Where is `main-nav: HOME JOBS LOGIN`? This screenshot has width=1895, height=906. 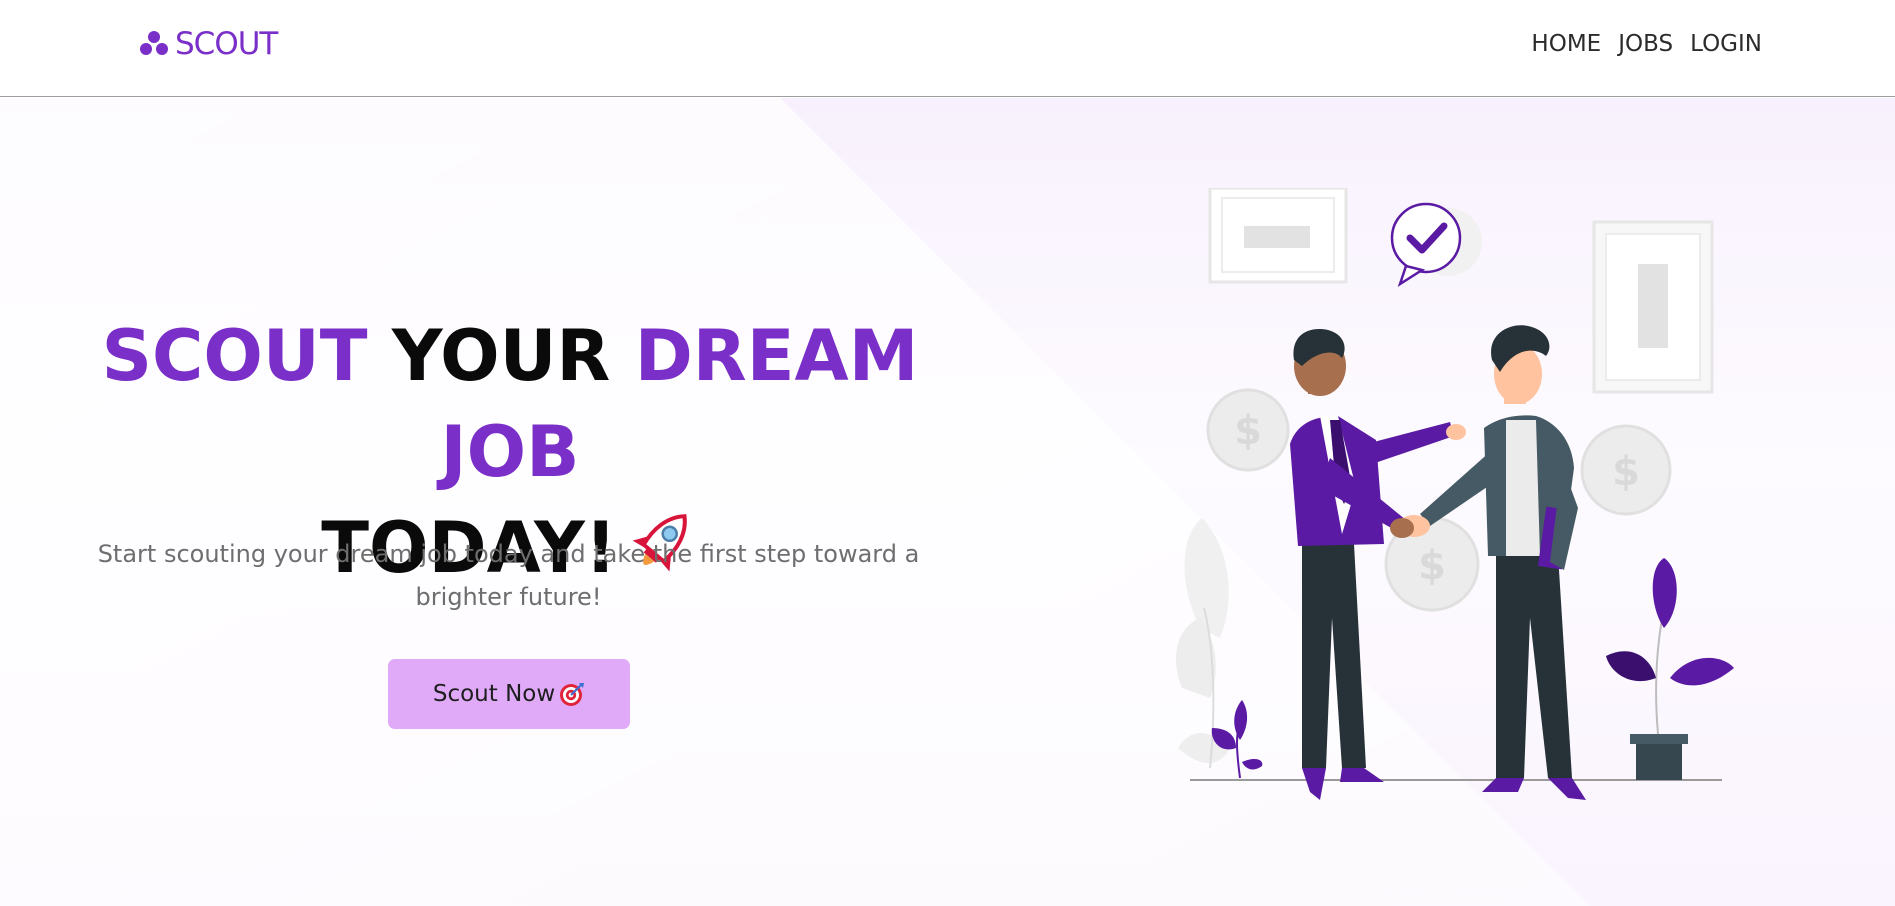
main-nav: HOME JOBS LOGIN is located at coordinates (1646, 44).